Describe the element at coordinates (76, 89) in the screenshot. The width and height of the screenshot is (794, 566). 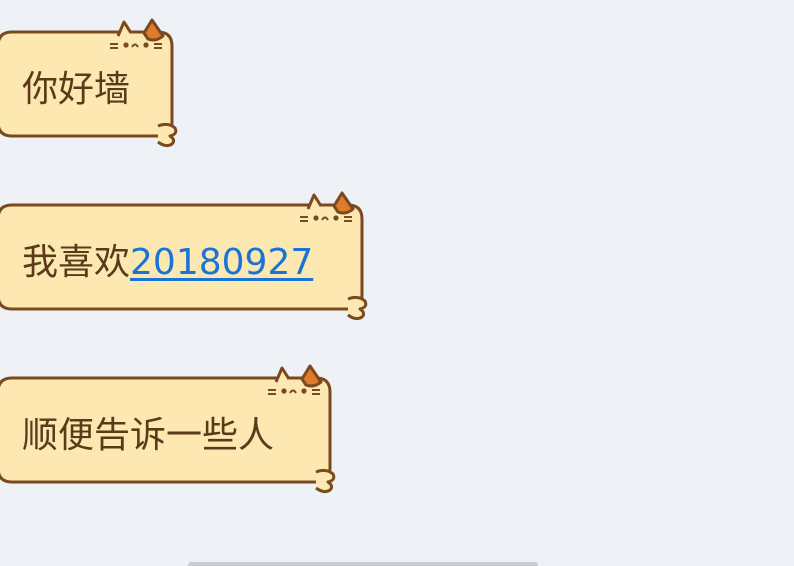
I see `message-text-1: 你好墙` at that location.